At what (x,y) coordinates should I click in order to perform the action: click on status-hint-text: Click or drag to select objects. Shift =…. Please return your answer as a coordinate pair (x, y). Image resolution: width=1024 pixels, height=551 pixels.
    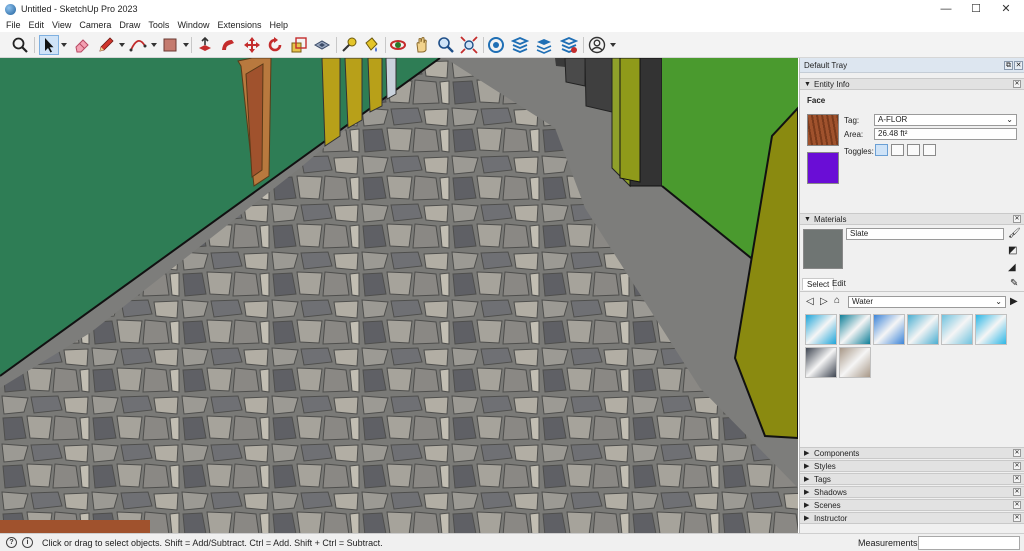
    Looking at the image, I should click on (212, 543).